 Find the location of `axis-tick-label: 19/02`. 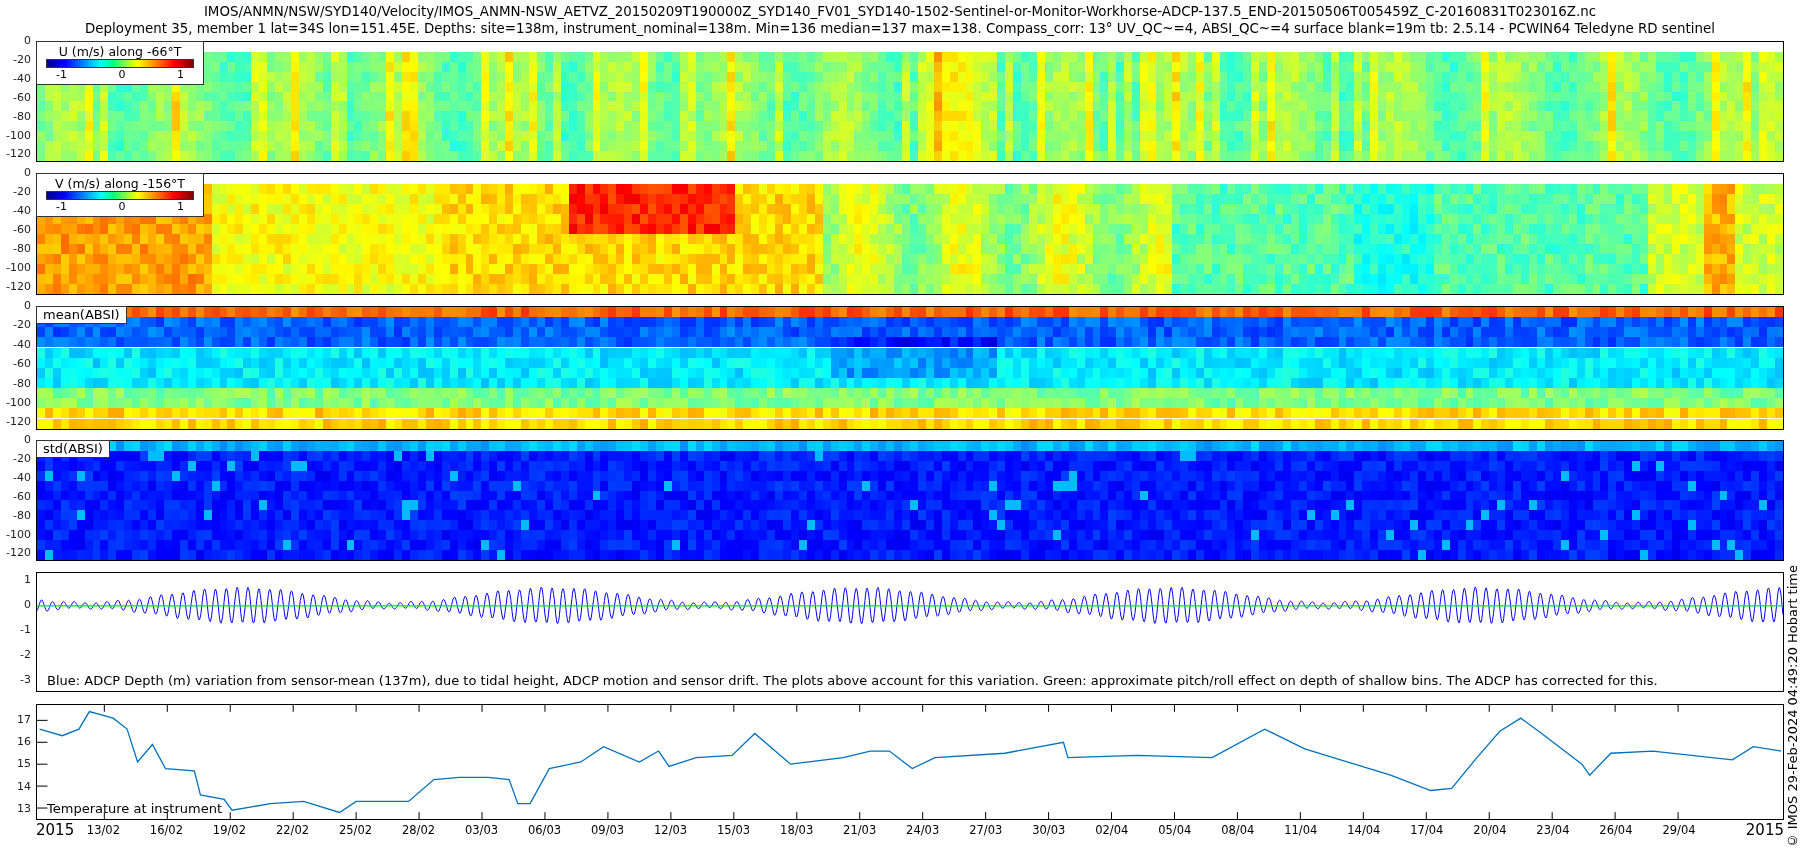

axis-tick-label: 19/02 is located at coordinates (229, 830).